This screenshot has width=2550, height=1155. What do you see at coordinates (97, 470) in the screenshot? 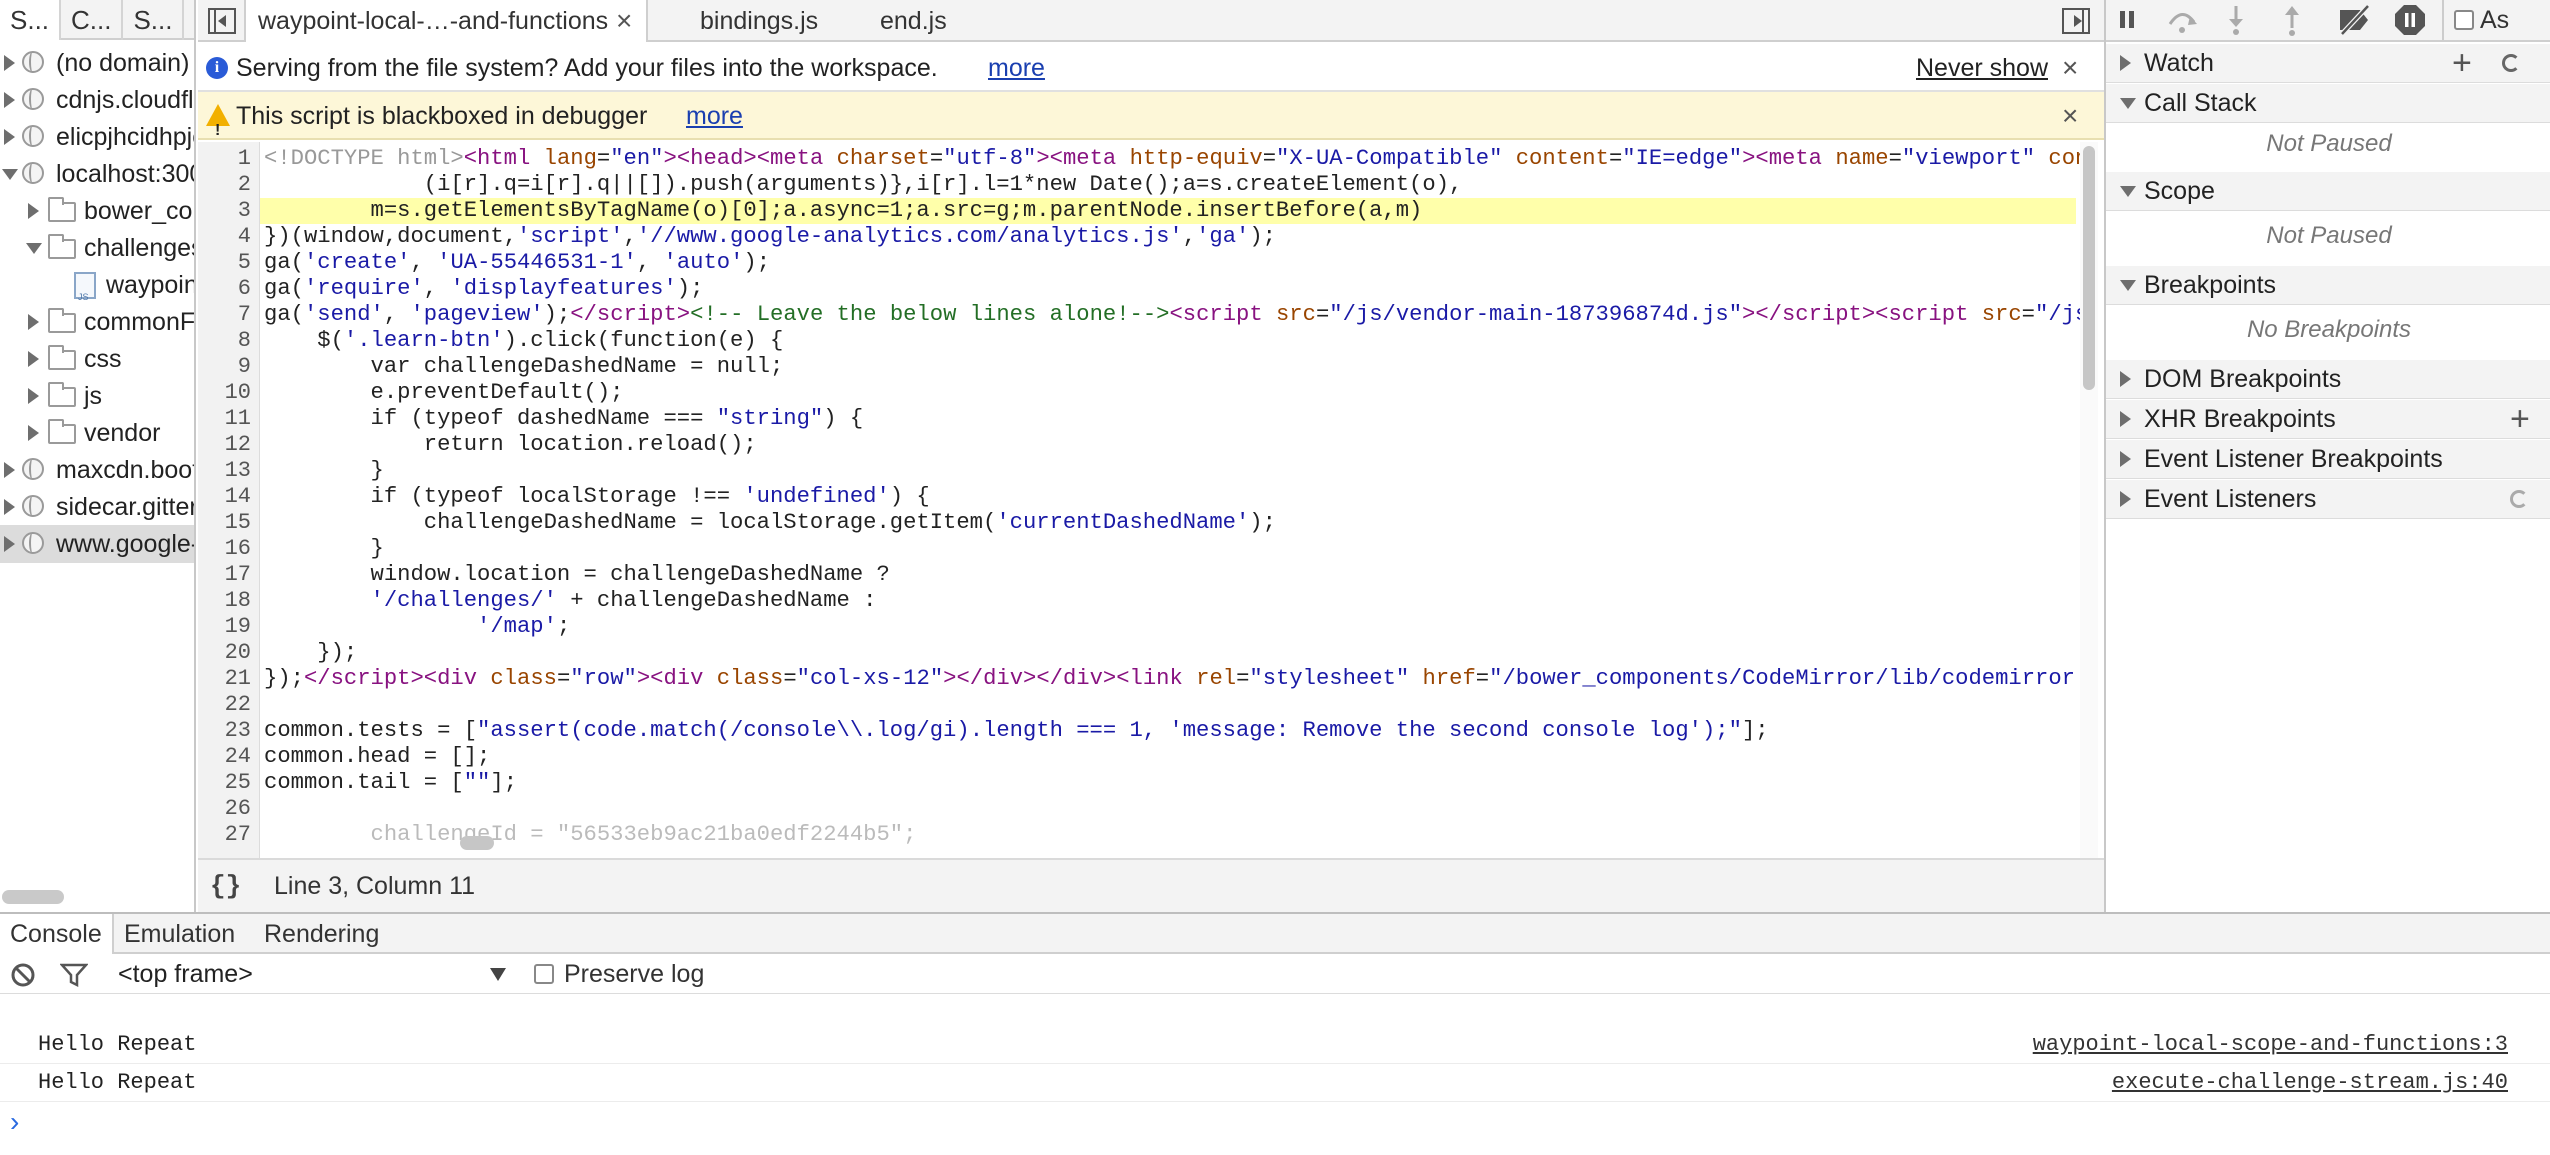
I see `tree-item-domain: maxcdn.bootstrapcdn.com` at bounding box center [97, 470].